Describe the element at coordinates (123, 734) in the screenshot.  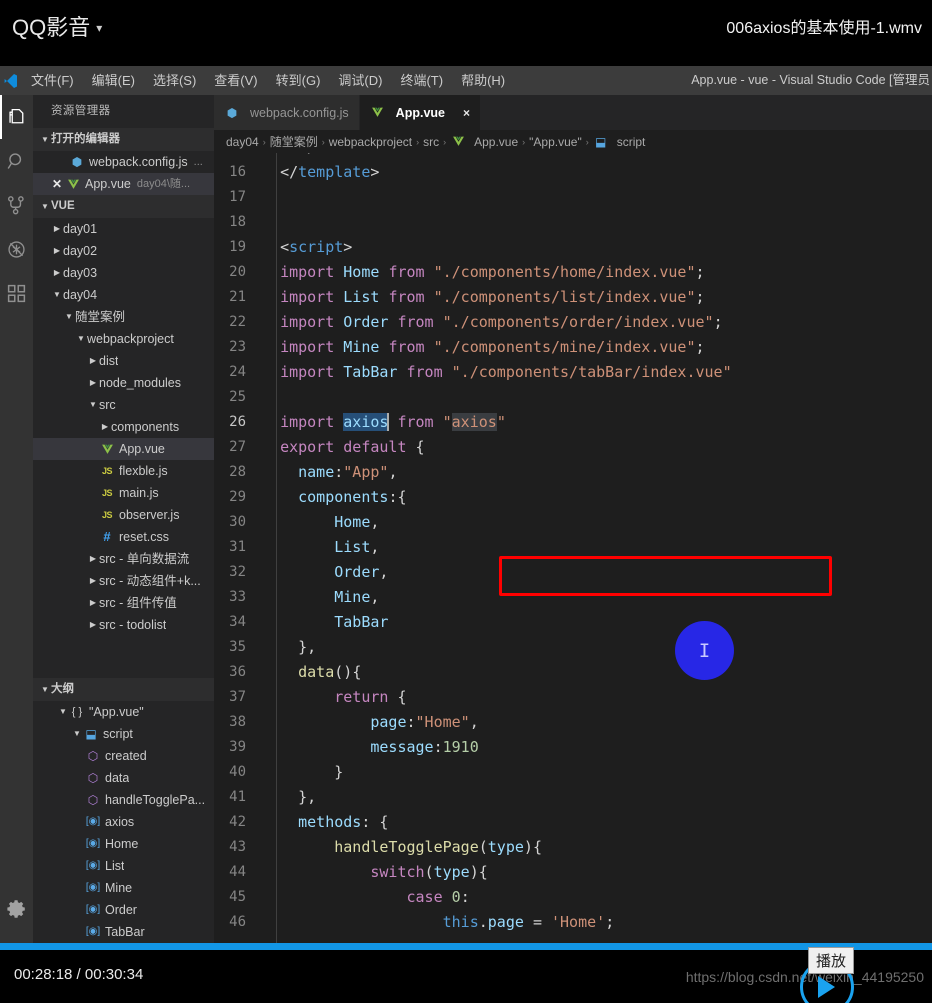
I see `outline-item: ▼ ⬓ script` at that location.